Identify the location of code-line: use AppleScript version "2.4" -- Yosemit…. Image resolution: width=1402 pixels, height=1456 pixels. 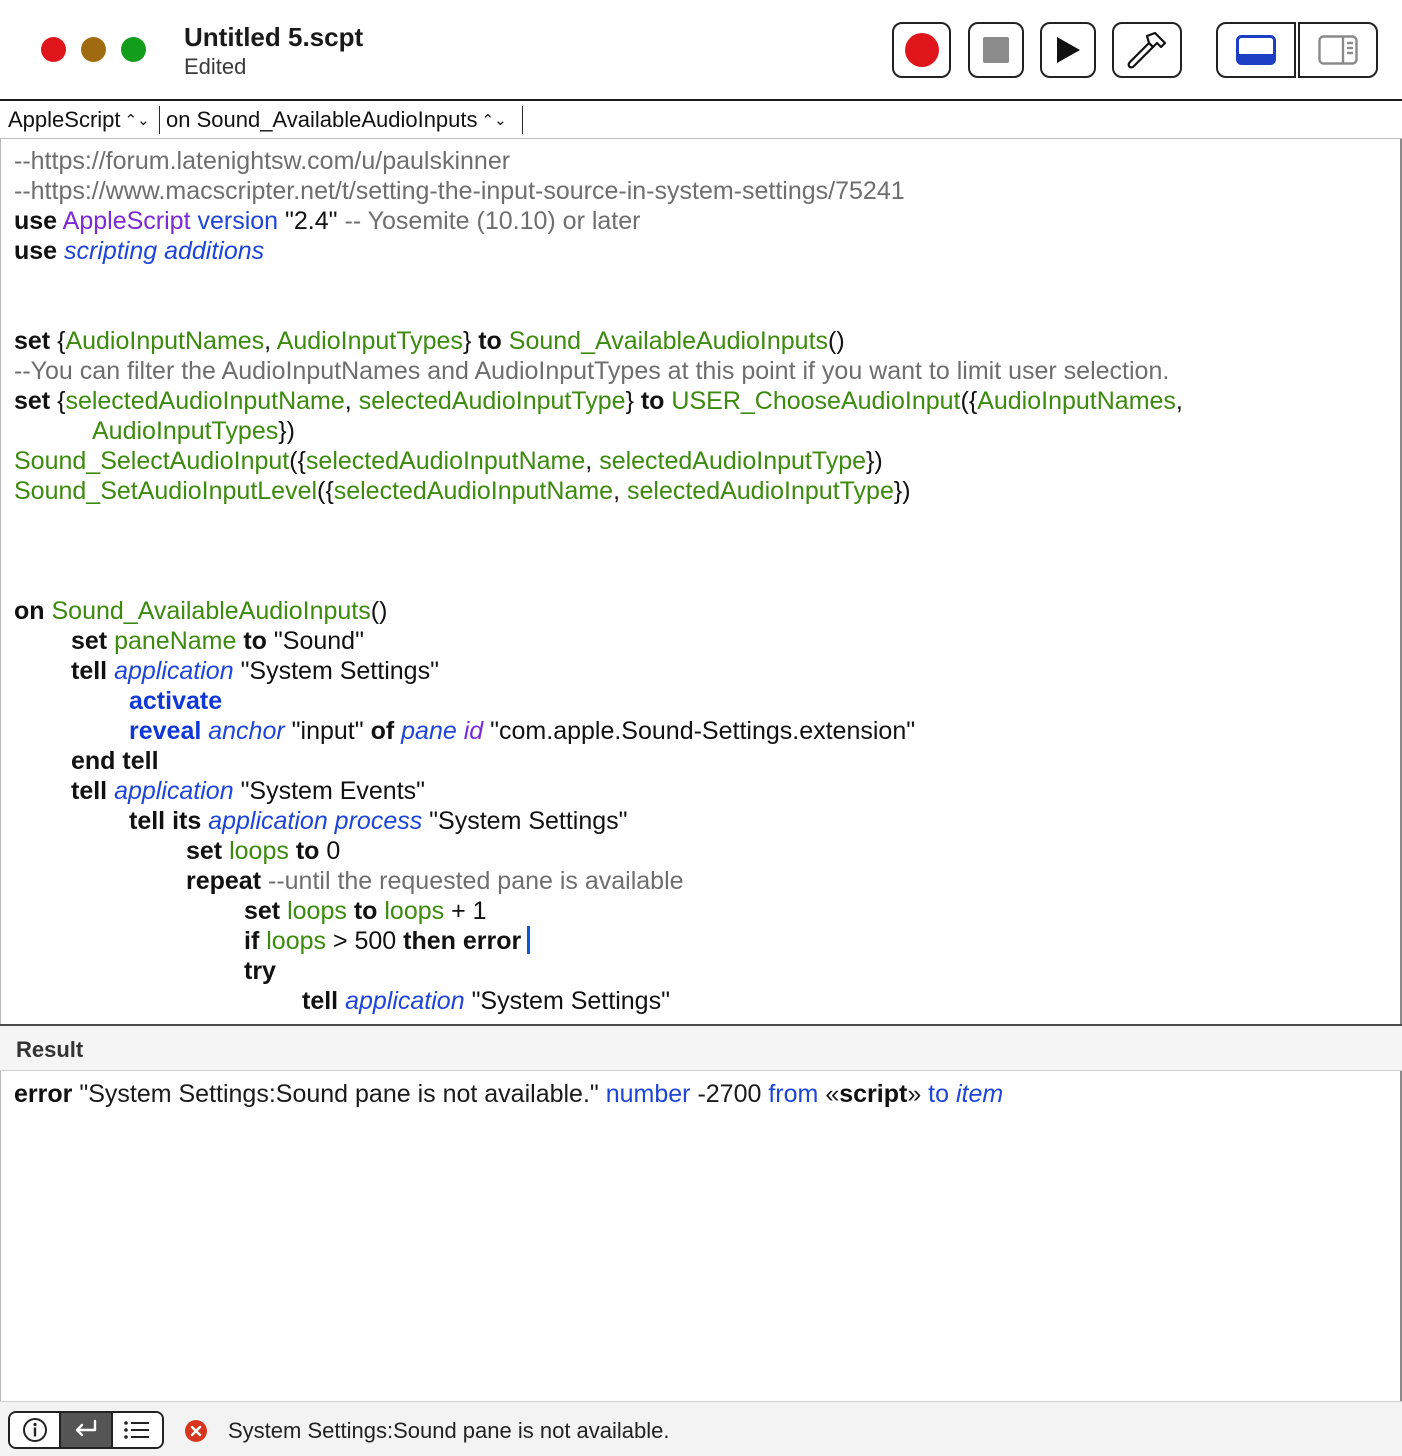
(327, 221).